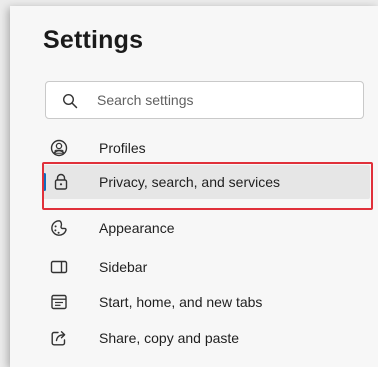 Image resolution: width=378 pixels, height=367 pixels. What do you see at coordinates (61, 182) in the screenshot?
I see `lock-icon` at bounding box center [61, 182].